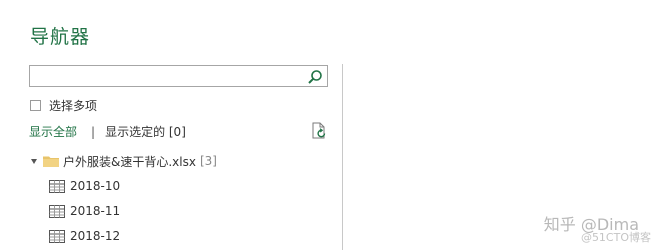 This screenshot has height=250, width=659. I want to click on tree-item-workbook: 户外服装&速干背心.xlsx [3], so click(124, 161).